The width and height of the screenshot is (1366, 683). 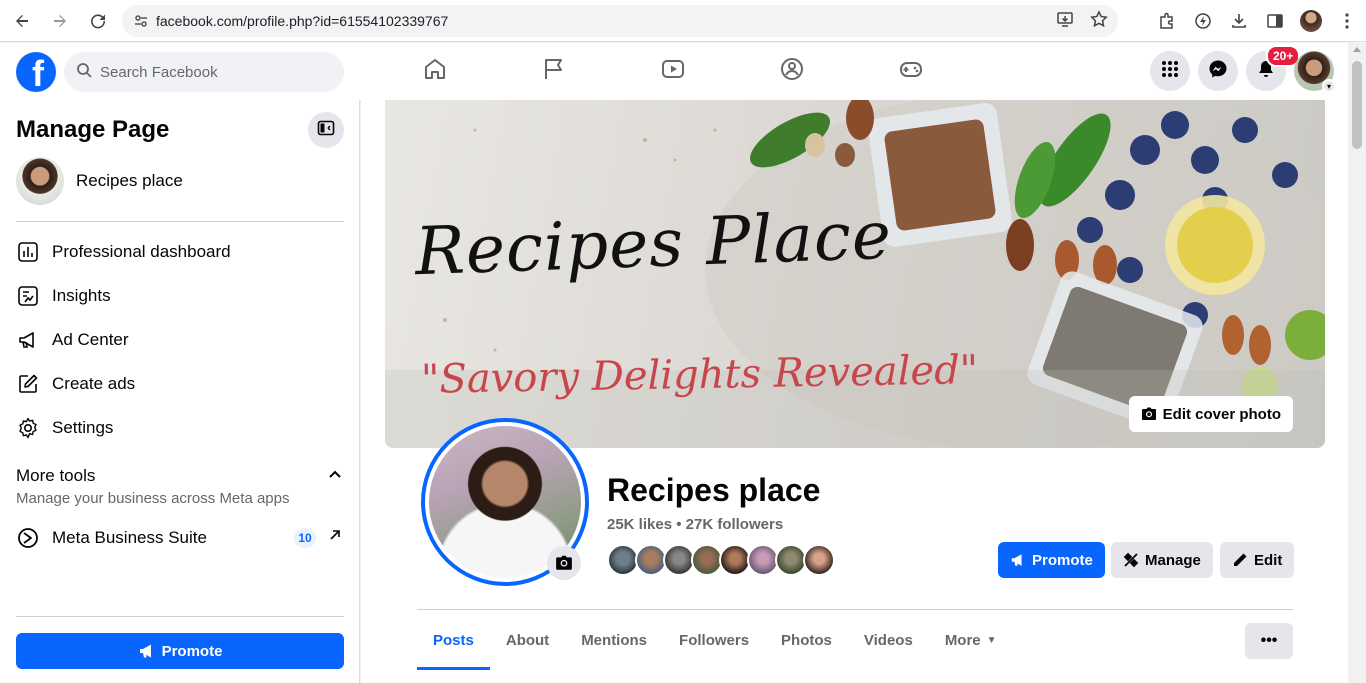 What do you see at coordinates (1218, 71) in the screenshot?
I see `messenger-button` at bounding box center [1218, 71].